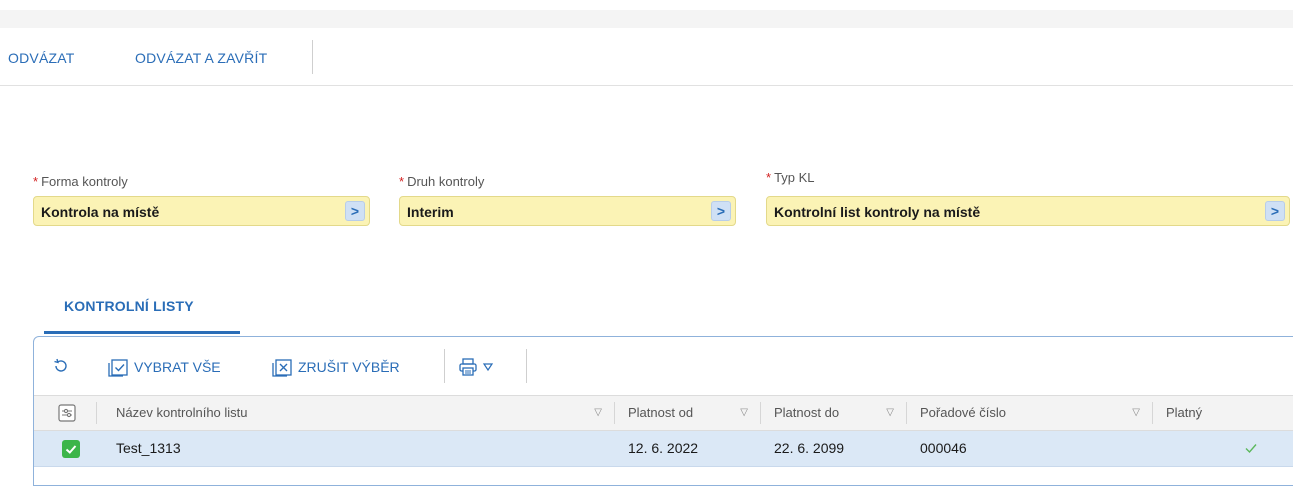 This screenshot has height=486, width=1293. What do you see at coordinates (349, 367) in the screenshot?
I see `deselect-label: ZRUŠIT VÝBĚR` at bounding box center [349, 367].